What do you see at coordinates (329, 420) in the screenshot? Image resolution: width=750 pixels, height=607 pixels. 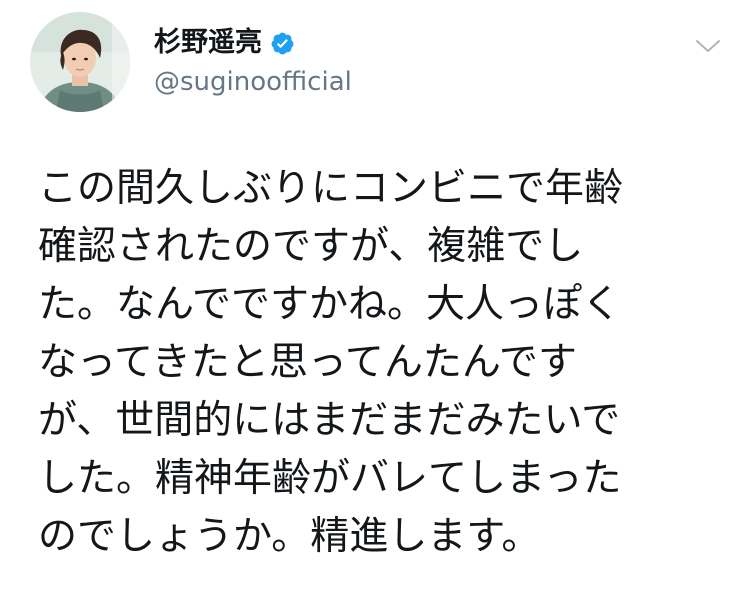 I see `tweet-text-line: が、世間的にはまだまだみたいで` at bounding box center [329, 420].